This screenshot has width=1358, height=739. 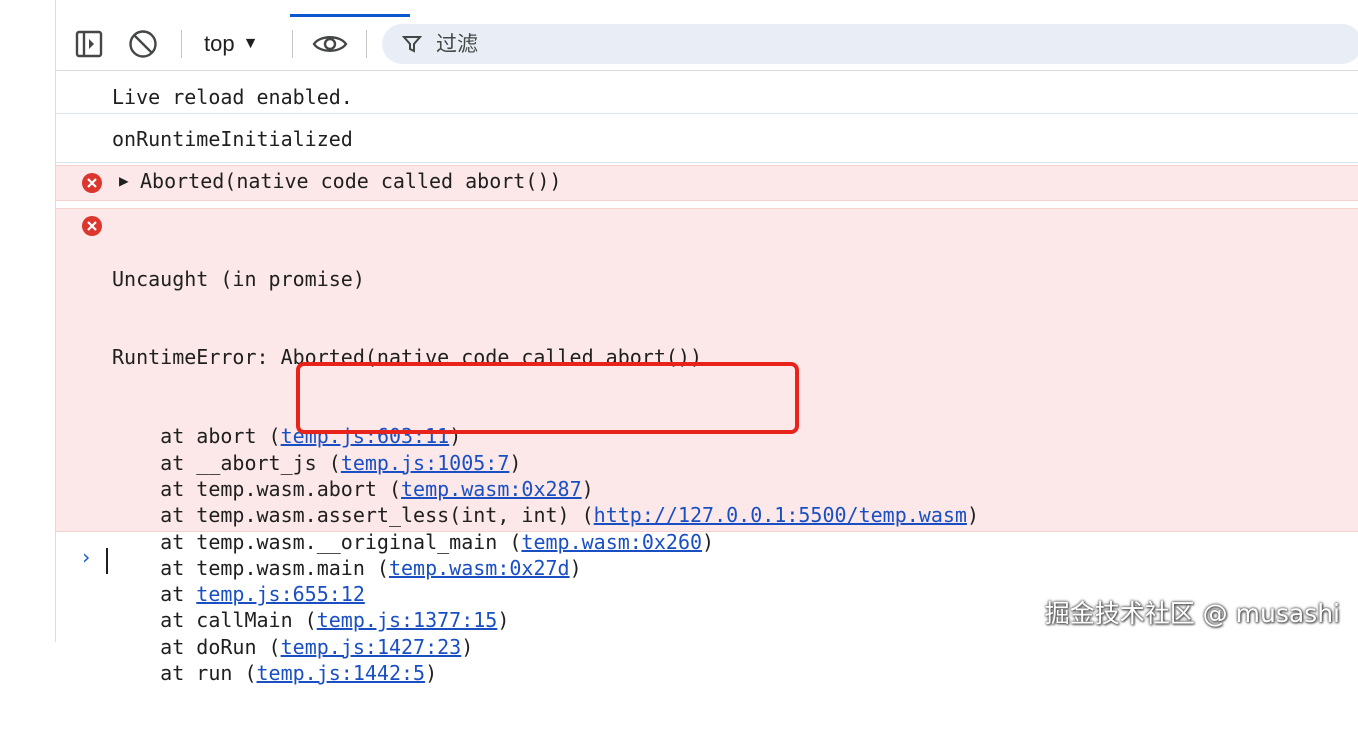 I want to click on console-message: Live reload enabled., so click(x=707, y=92).